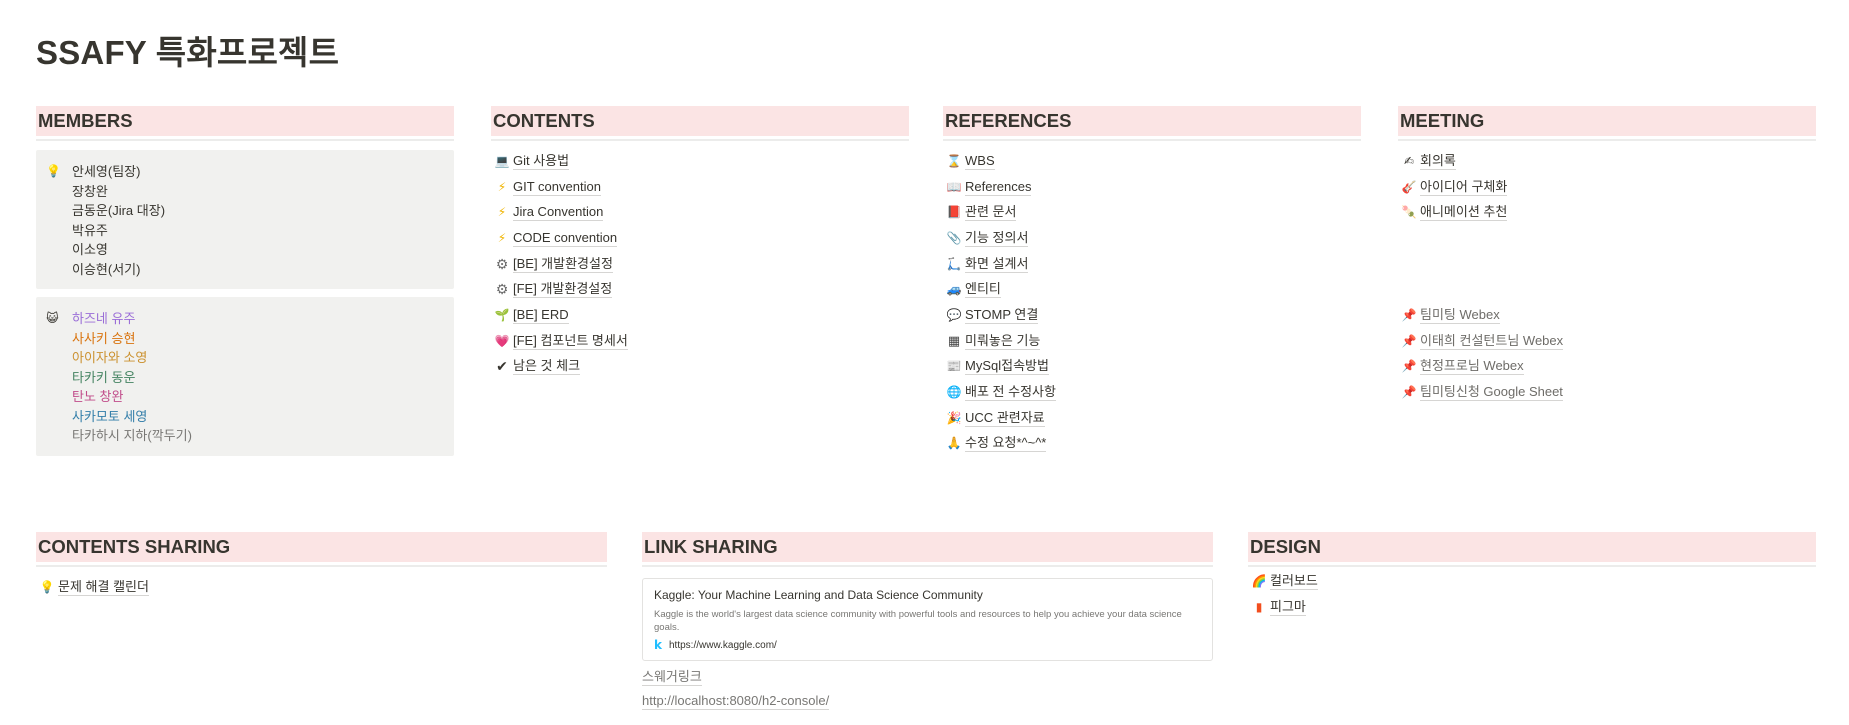  Describe the element at coordinates (672, 677) in the screenshot. I see `swagger-link: 스웨거링크` at that location.